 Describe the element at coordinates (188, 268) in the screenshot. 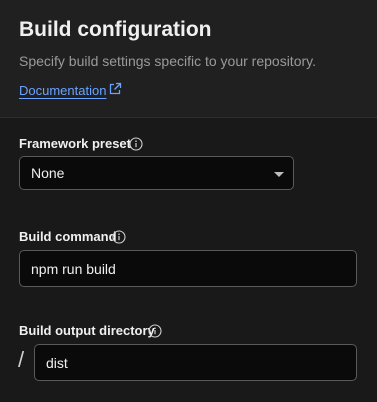

I see `build-command-input: npm run build` at that location.